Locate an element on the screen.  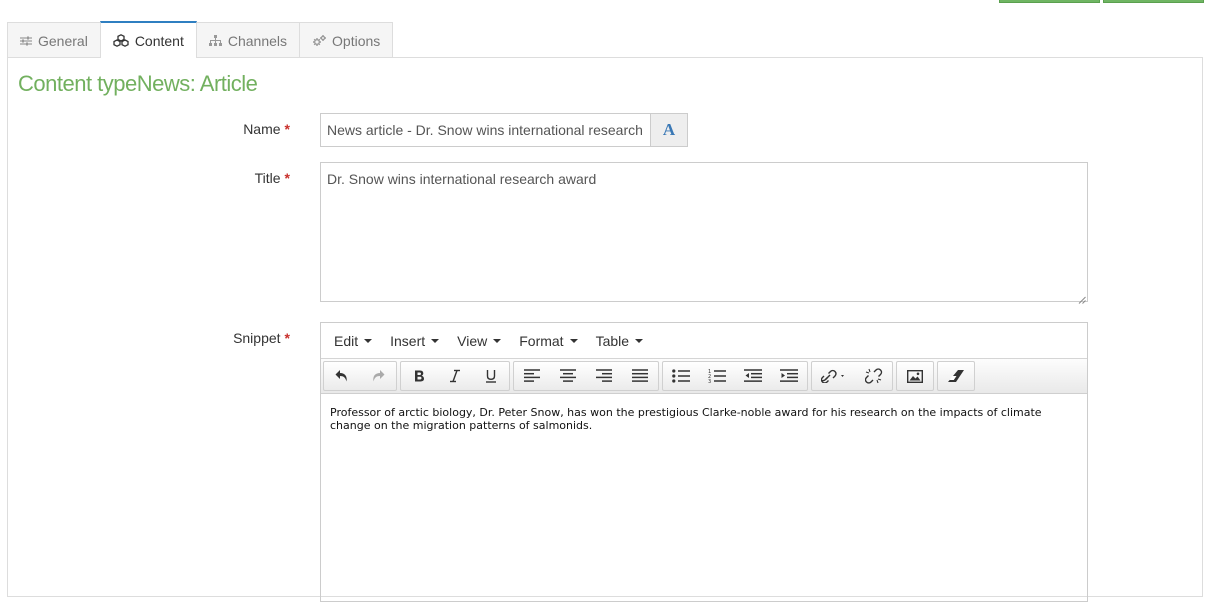
sitemap-icon is located at coordinates (215, 40).